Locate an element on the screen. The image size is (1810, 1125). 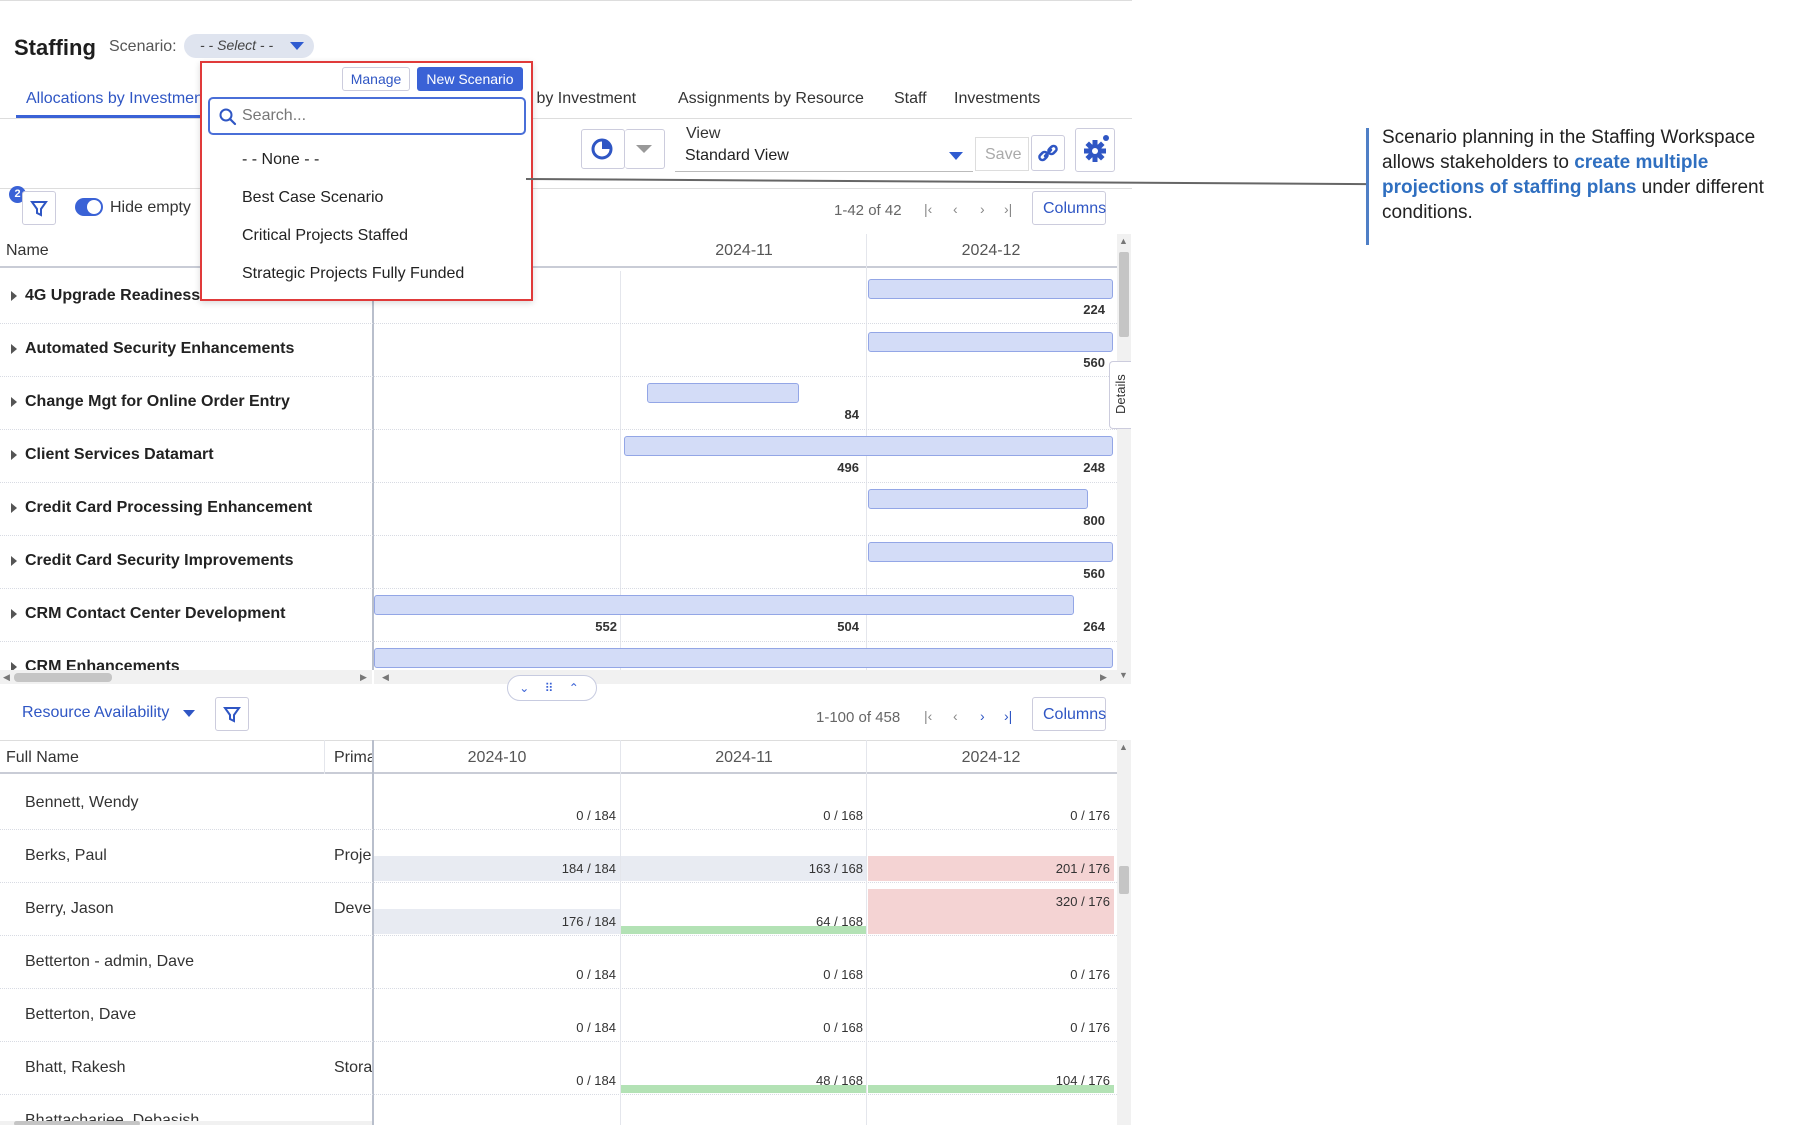
scenario-search-box is located at coordinates (367, 116).